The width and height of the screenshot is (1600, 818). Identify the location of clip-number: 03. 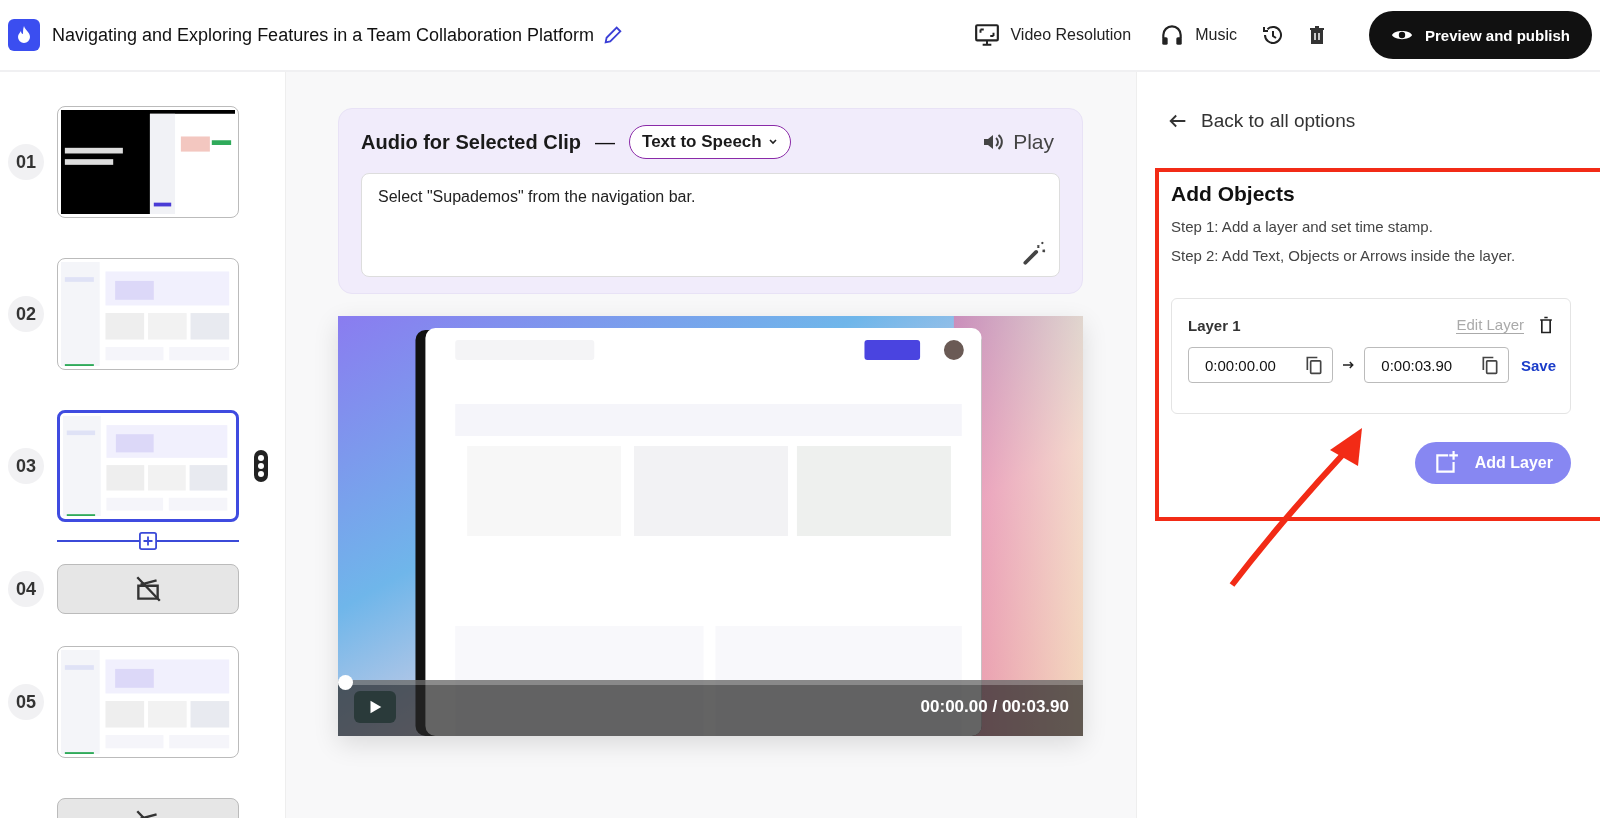
(26, 466).